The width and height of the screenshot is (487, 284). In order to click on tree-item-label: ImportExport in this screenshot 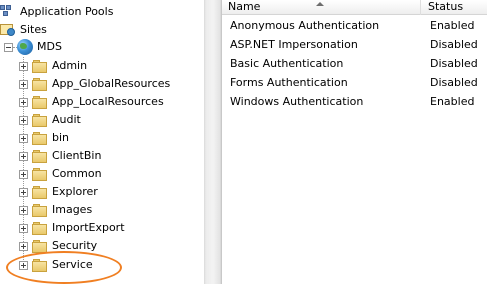, I will do `click(88, 227)`.